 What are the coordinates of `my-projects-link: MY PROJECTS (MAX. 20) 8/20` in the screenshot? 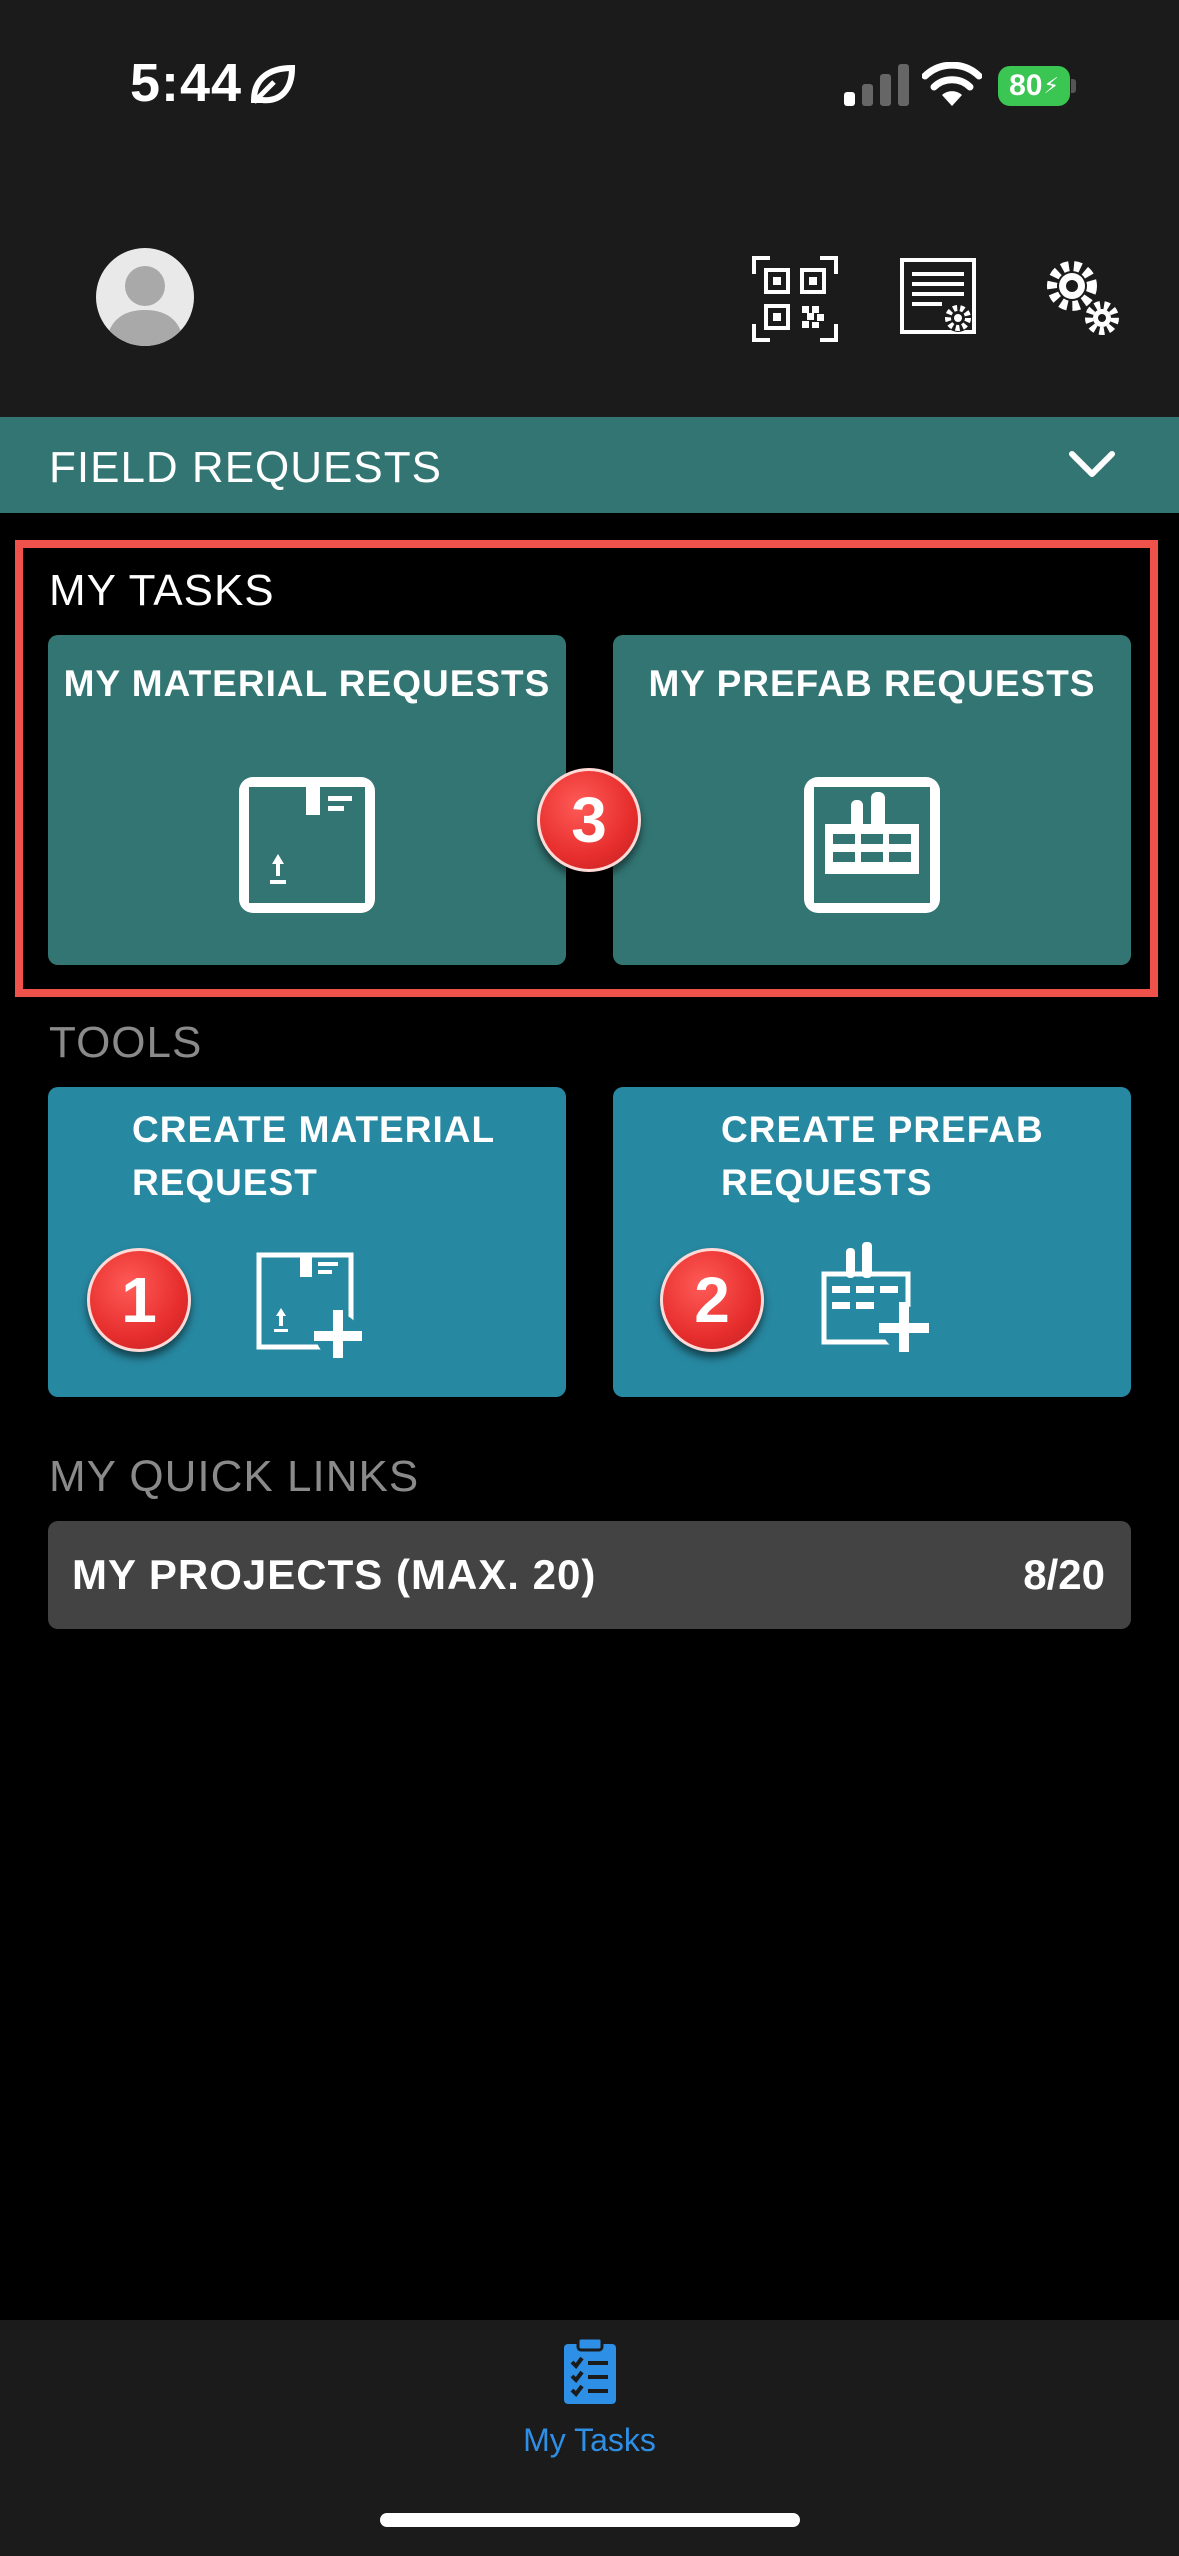 It's located at (589, 1575).